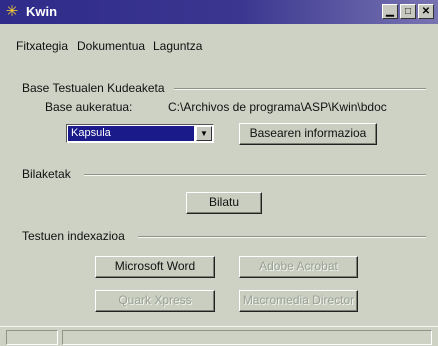  What do you see at coordinates (282, 237) in the screenshot?
I see `section-divider-indexing` at bounding box center [282, 237].